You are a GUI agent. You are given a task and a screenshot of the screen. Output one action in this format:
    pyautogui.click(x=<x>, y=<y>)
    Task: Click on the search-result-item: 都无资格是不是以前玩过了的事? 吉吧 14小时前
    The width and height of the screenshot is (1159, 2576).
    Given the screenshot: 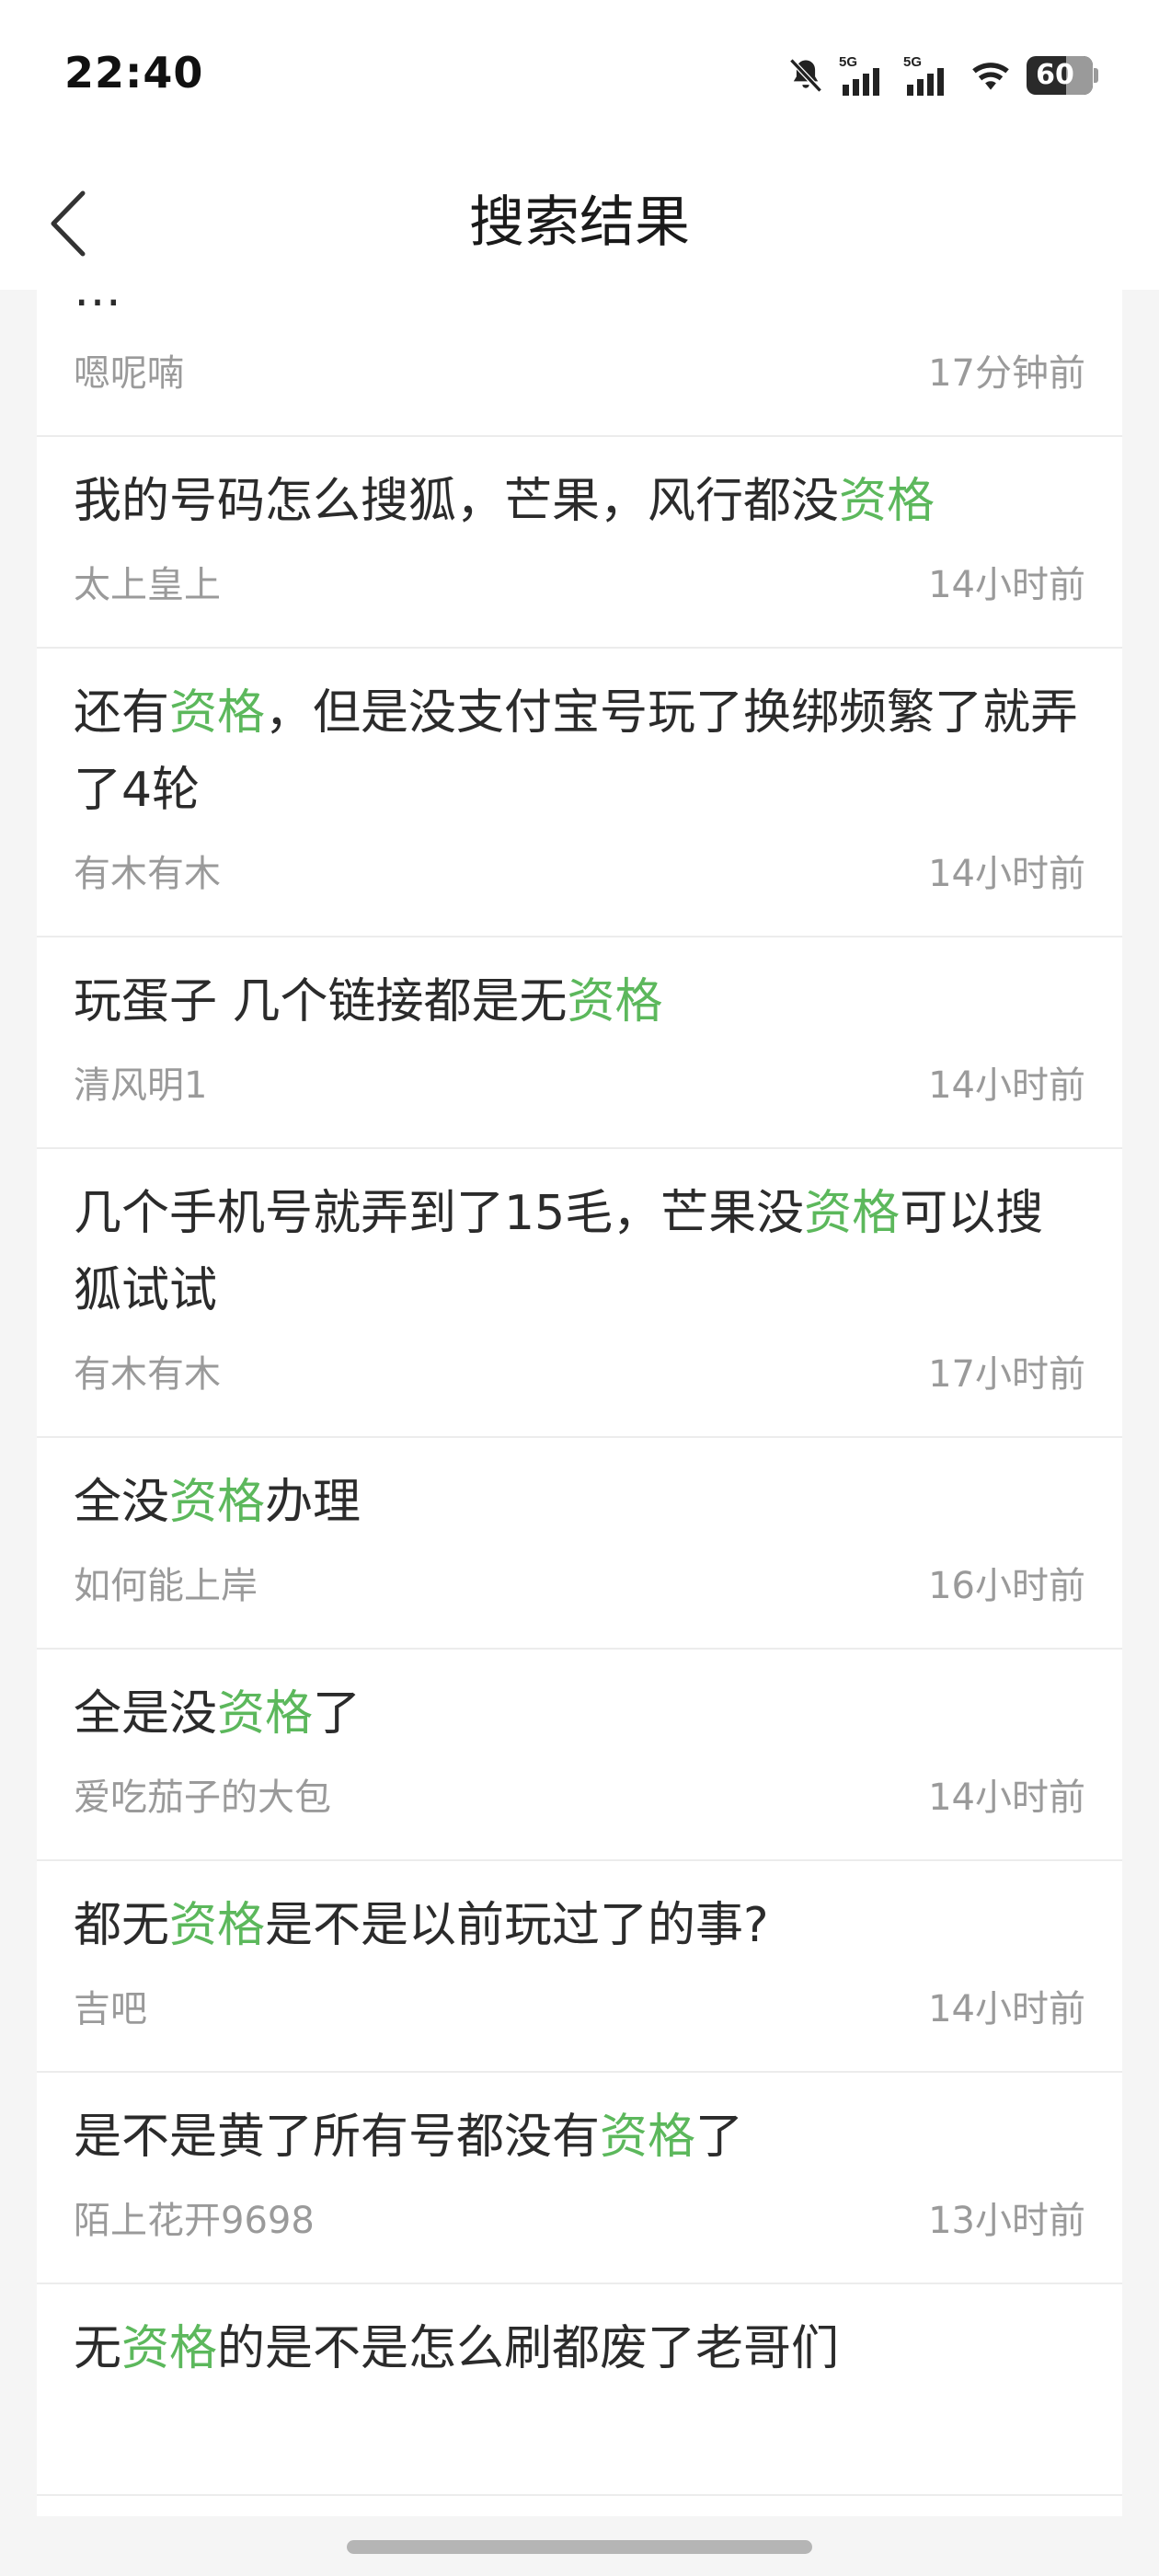 What is the action you would take?
    pyautogui.click(x=579, y=1967)
    